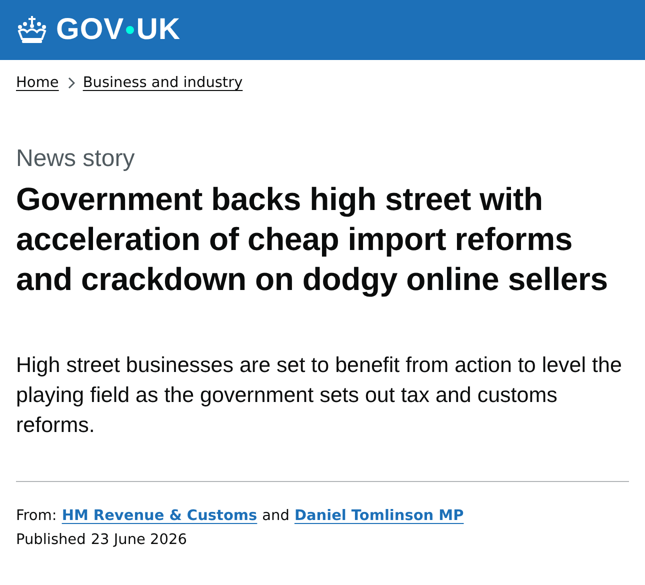 The image size is (645, 585). I want to click on article-type: News story, so click(76, 159).